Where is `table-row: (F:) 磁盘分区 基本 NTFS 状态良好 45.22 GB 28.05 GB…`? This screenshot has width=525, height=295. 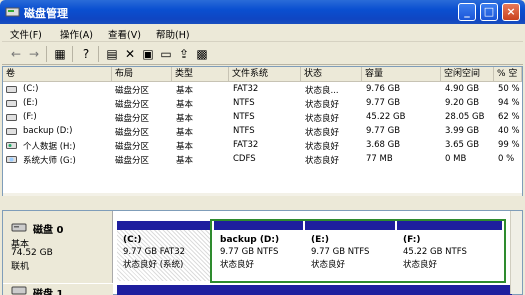 table-row: (F:) 磁盘分区 基本 NTFS 状态良好 45.22 GB 28.05 GB… is located at coordinates (262, 118).